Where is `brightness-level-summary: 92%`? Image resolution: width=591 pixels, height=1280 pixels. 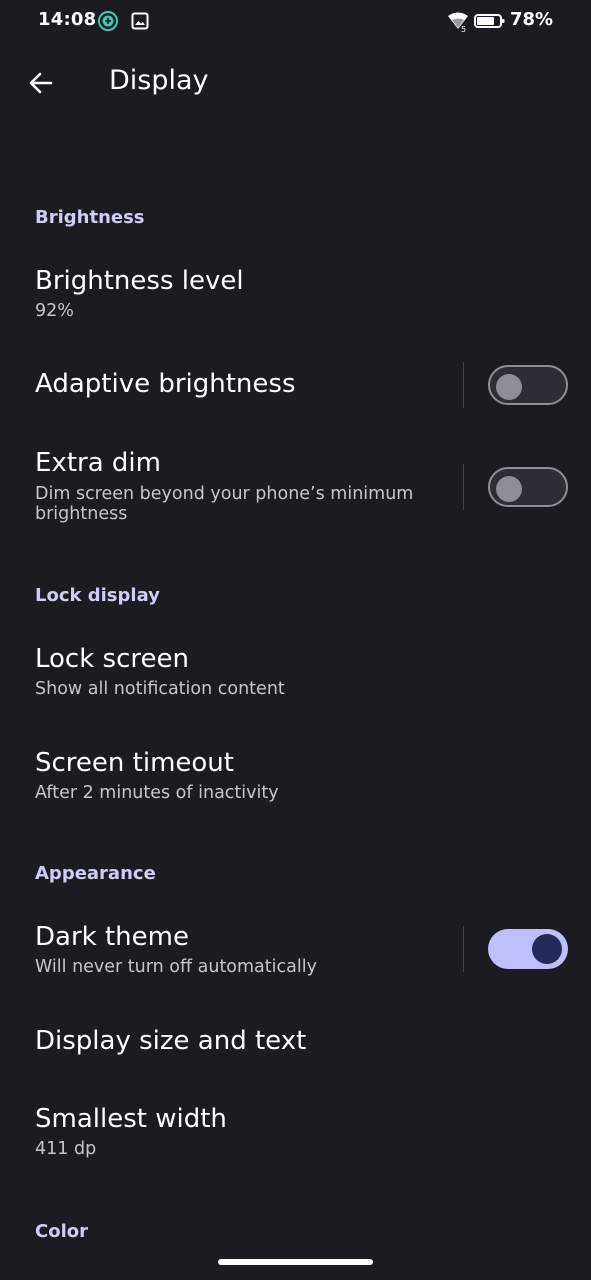 brightness-level-summary: 92% is located at coordinates (54, 311).